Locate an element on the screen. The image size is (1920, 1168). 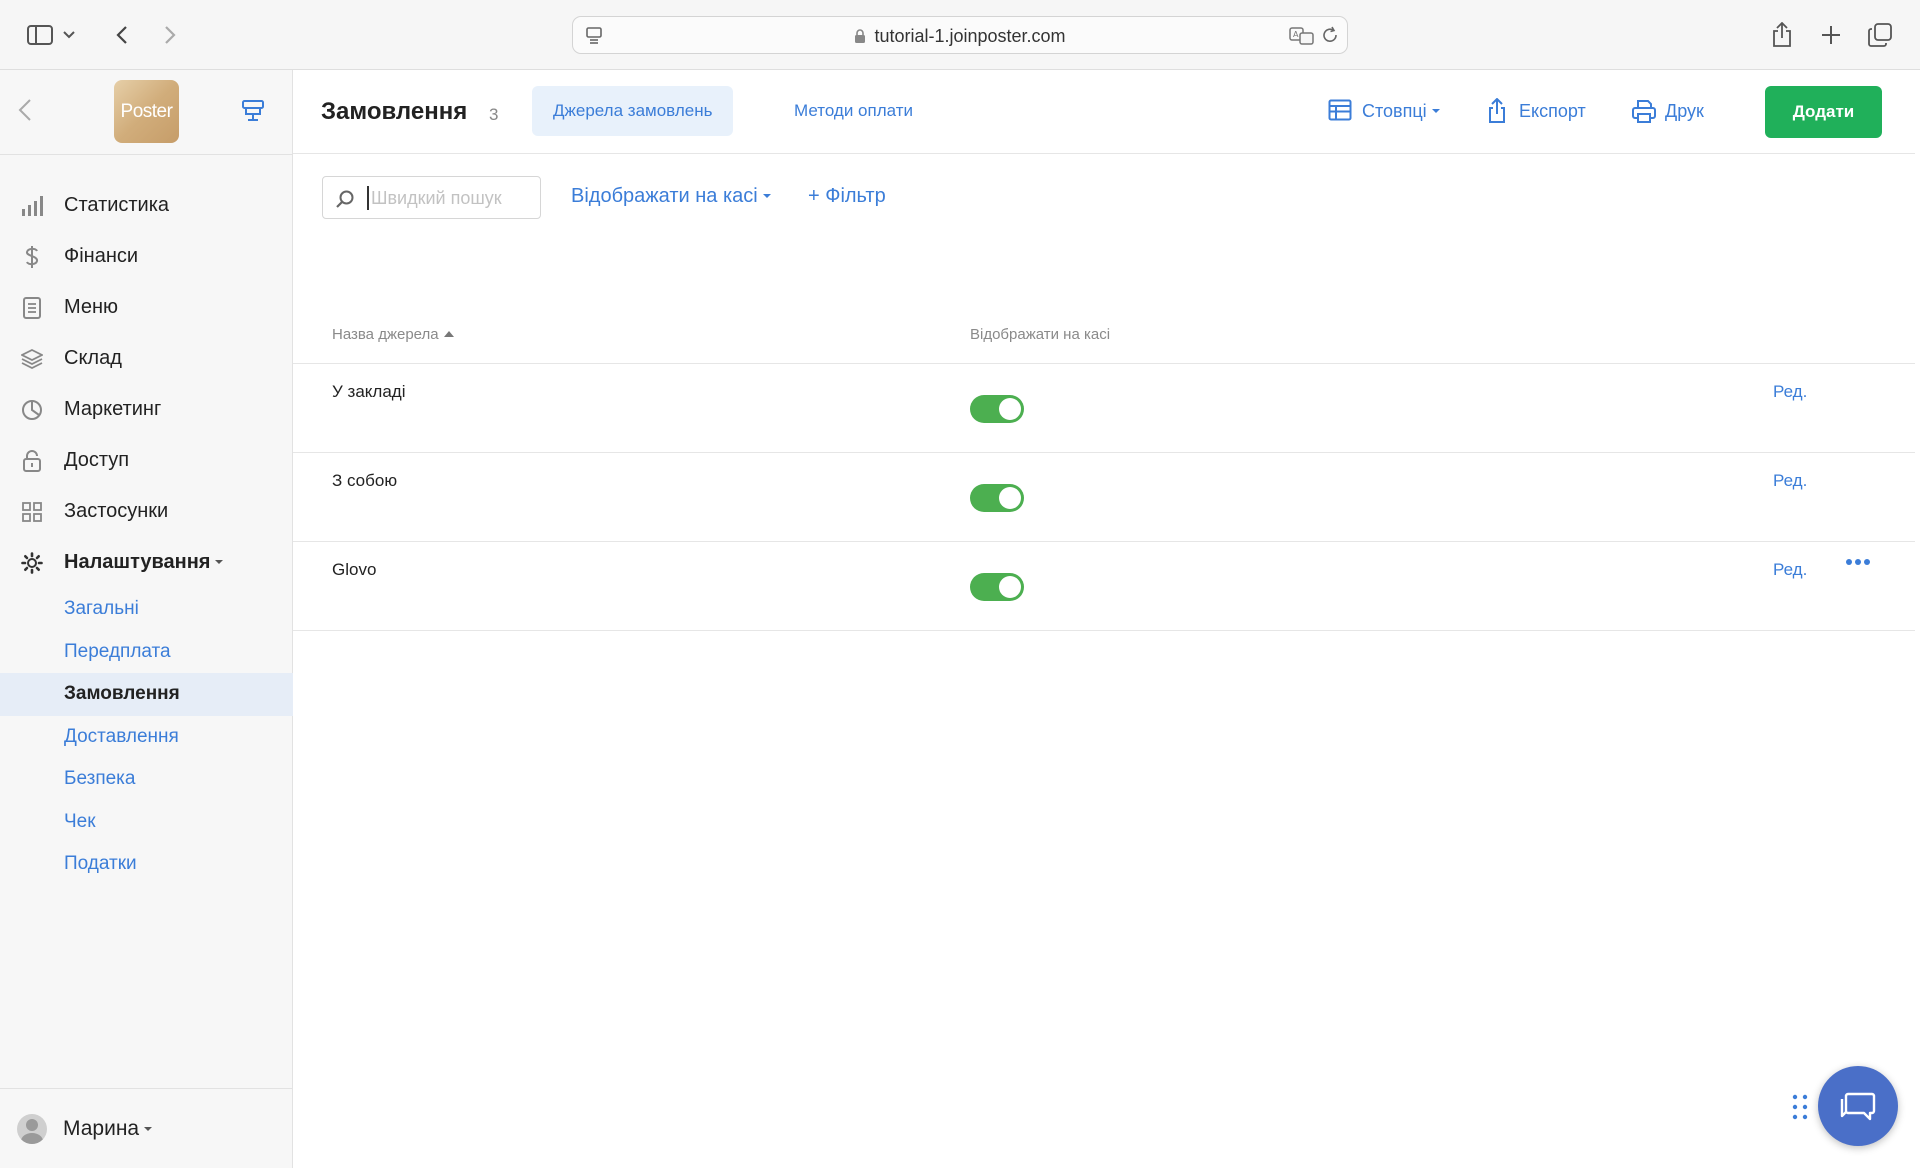
pos-terminal-icon is located at coordinates (254, 112).